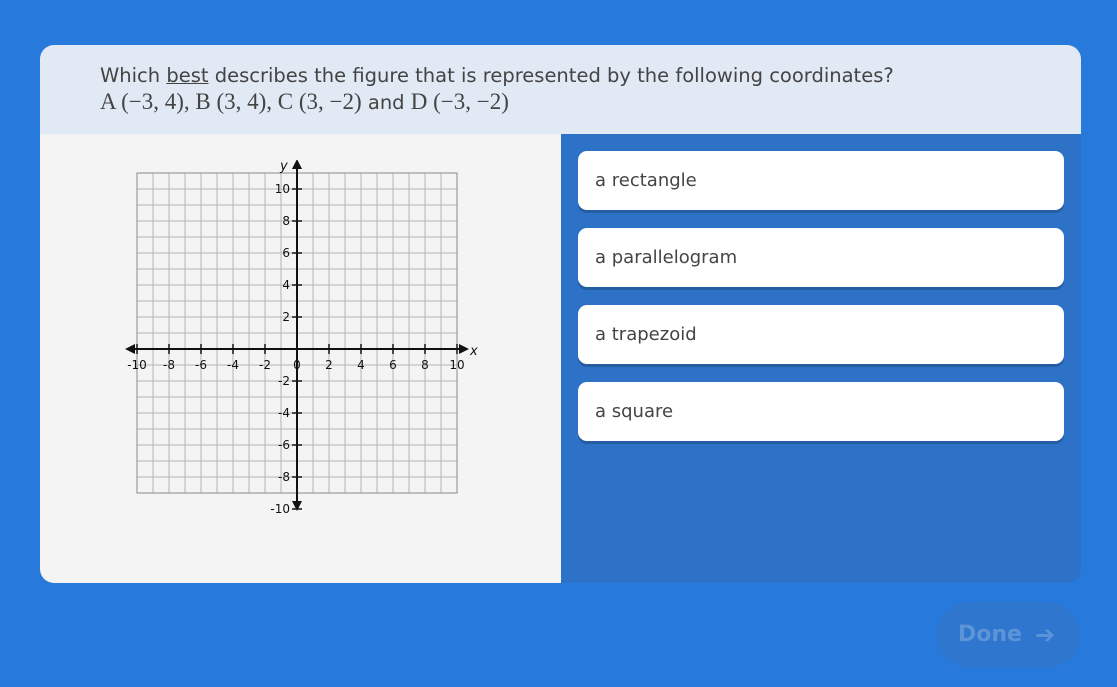 This screenshot has width=1117, height=687. Describe the element at coordinates (284, 445) in the screenshot. I see `y-tick-label: -6` at that location.